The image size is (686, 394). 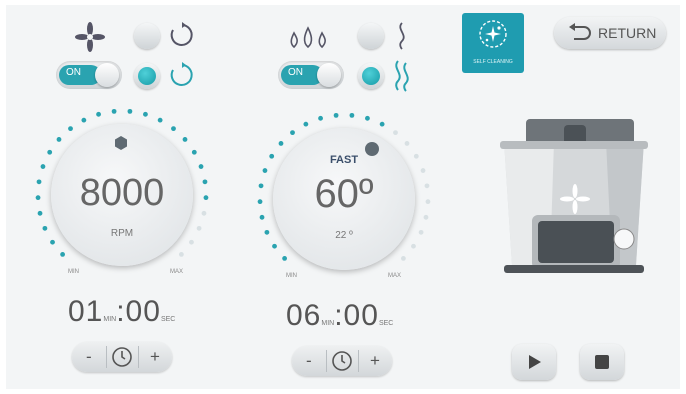 I want to click on play-icon, so click(x=535, y=364).